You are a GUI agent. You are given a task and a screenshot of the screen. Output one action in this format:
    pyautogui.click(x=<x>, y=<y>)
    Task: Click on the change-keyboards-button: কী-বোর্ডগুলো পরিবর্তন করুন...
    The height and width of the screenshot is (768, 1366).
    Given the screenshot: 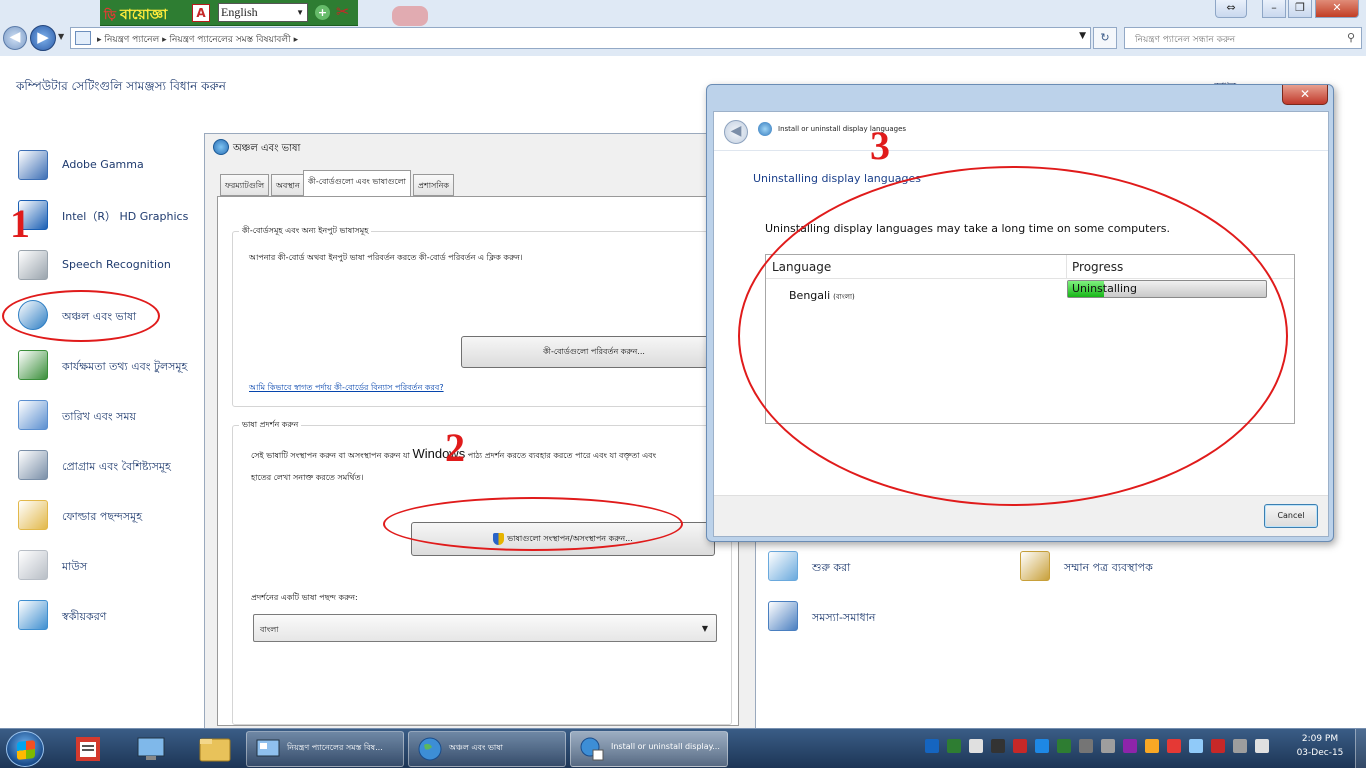 What is the action you would take?
    pyautogui.click(x=594, y=352)
    